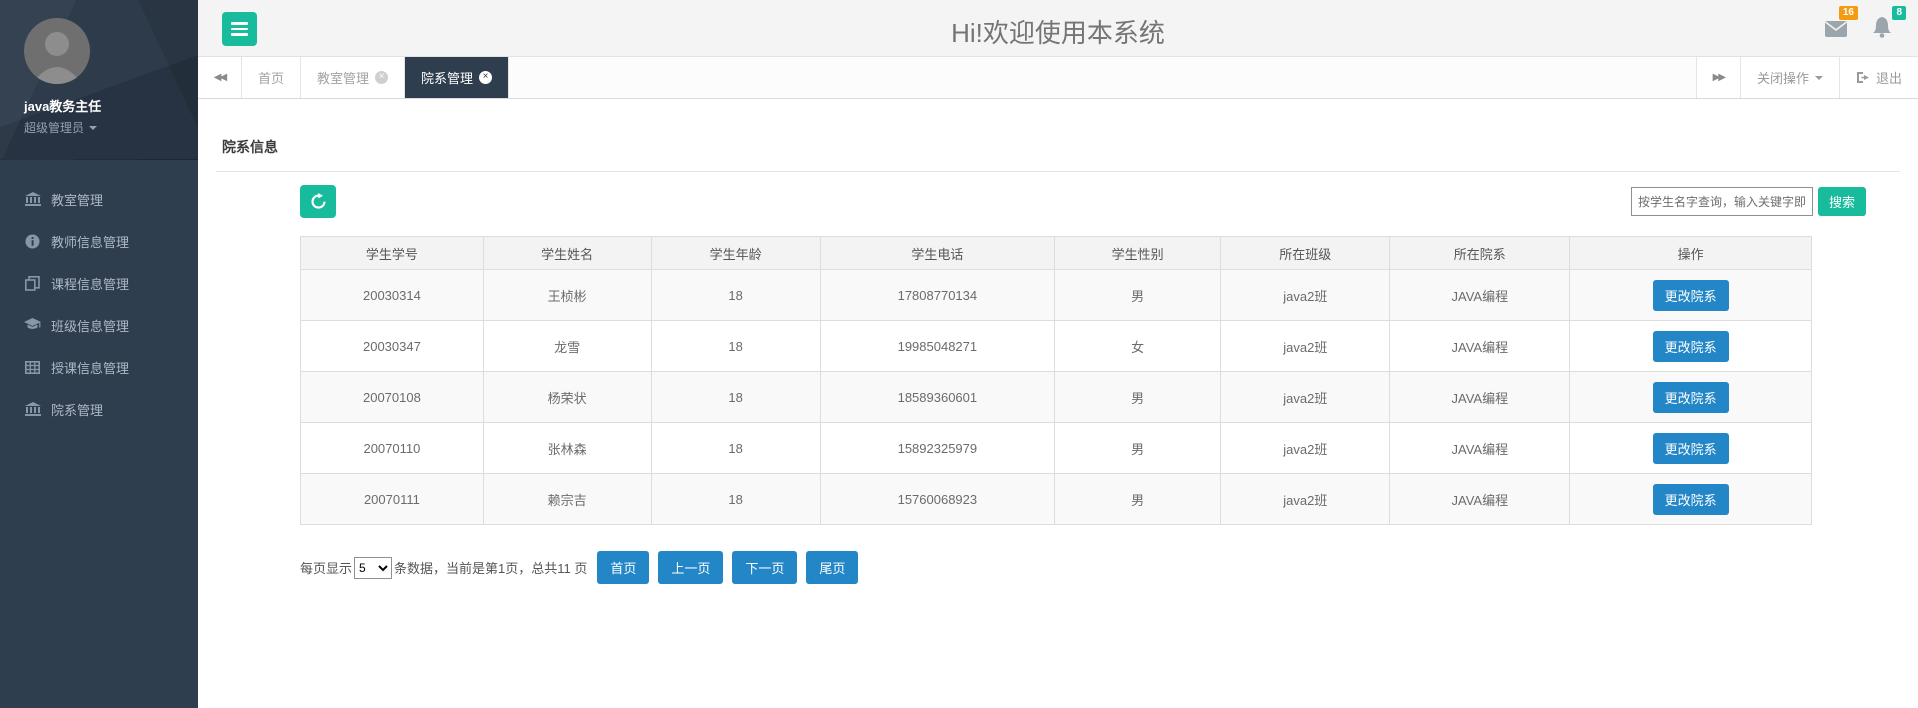 The width and height of the screenshot is (1918, 708). I want to click on logout-button: 退出, so click(1878, 77).